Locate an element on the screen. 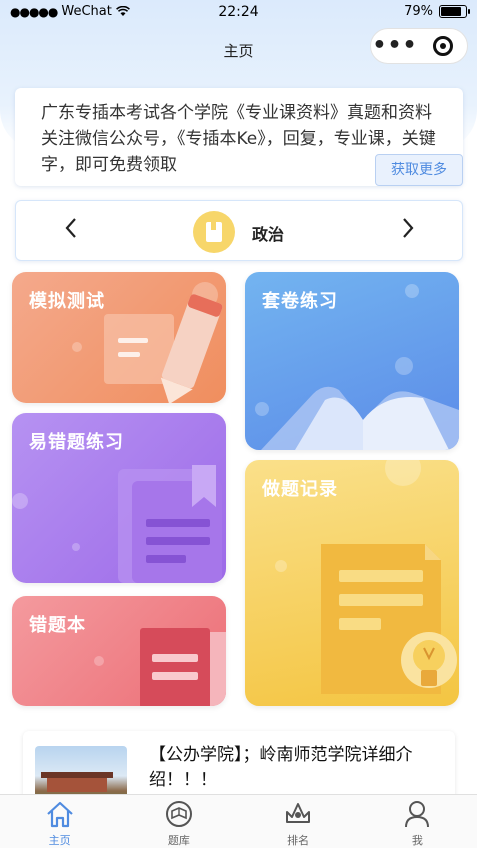 The height and width of the screenshot is (848, 477). records-card: 做题记录 is located at coordinates (352, 583).